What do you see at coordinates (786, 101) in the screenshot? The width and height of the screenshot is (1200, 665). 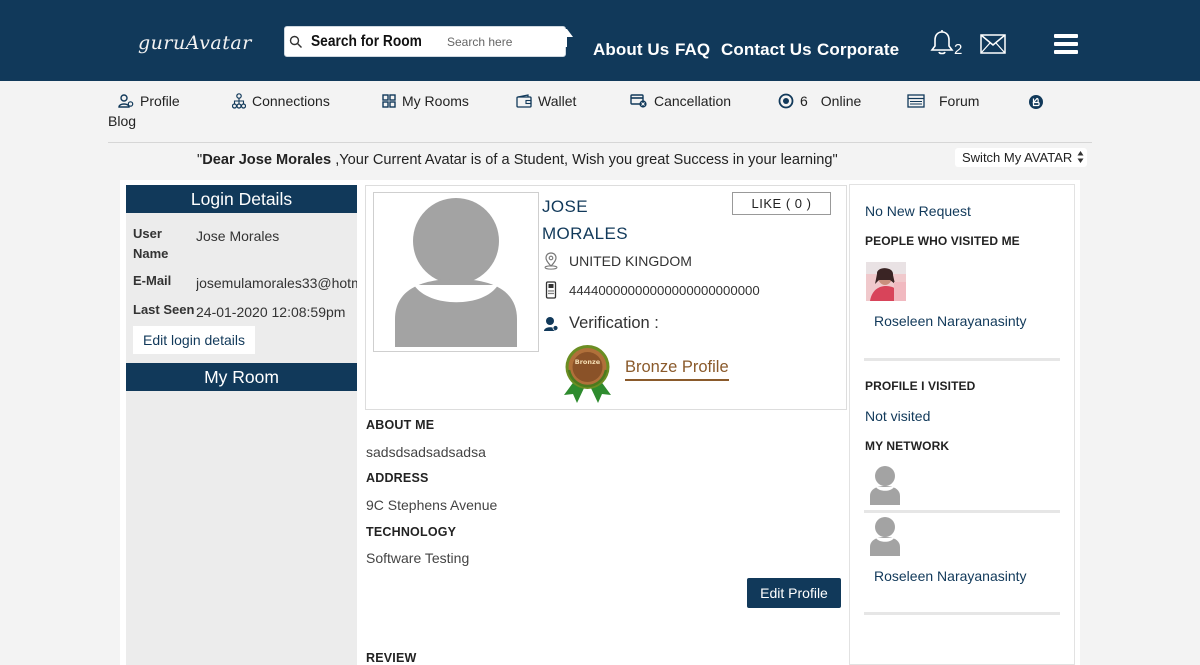 I see `online-icon` at bounding box center [786, 101].